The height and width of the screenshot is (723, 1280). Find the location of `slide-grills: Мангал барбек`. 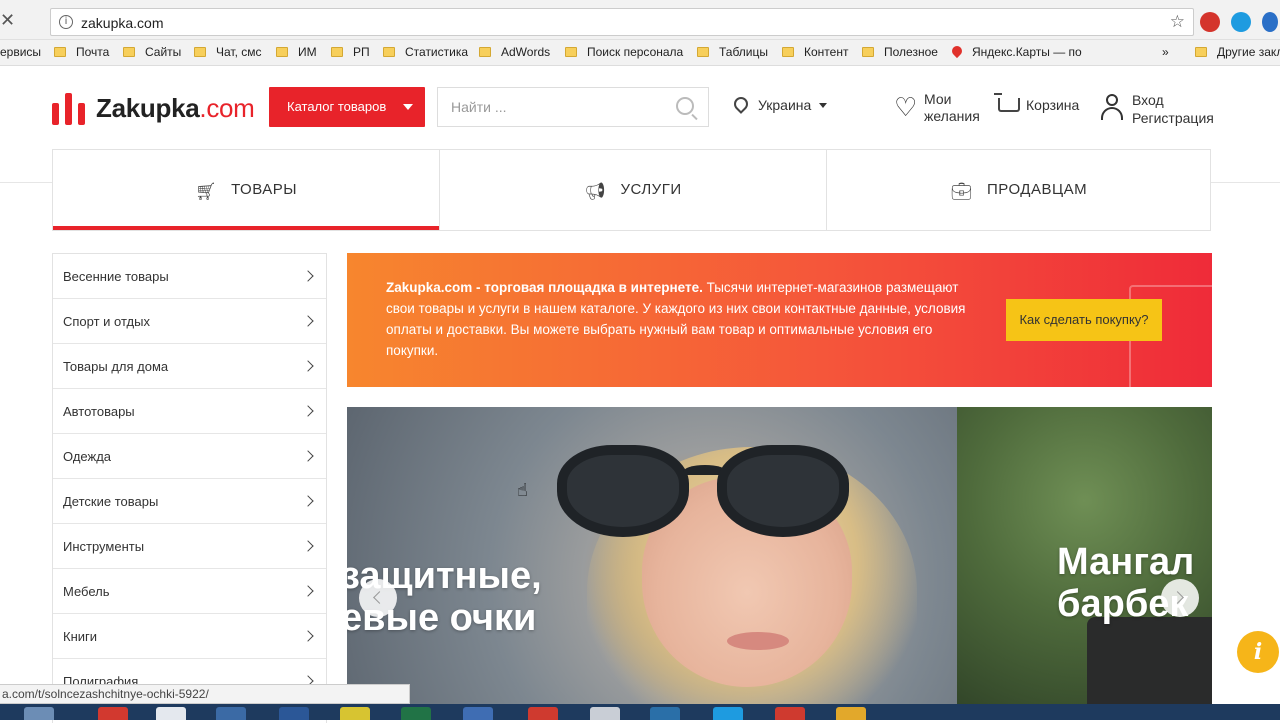

slide-grills: Мангал барбек is located at coordinates (1084, 563).